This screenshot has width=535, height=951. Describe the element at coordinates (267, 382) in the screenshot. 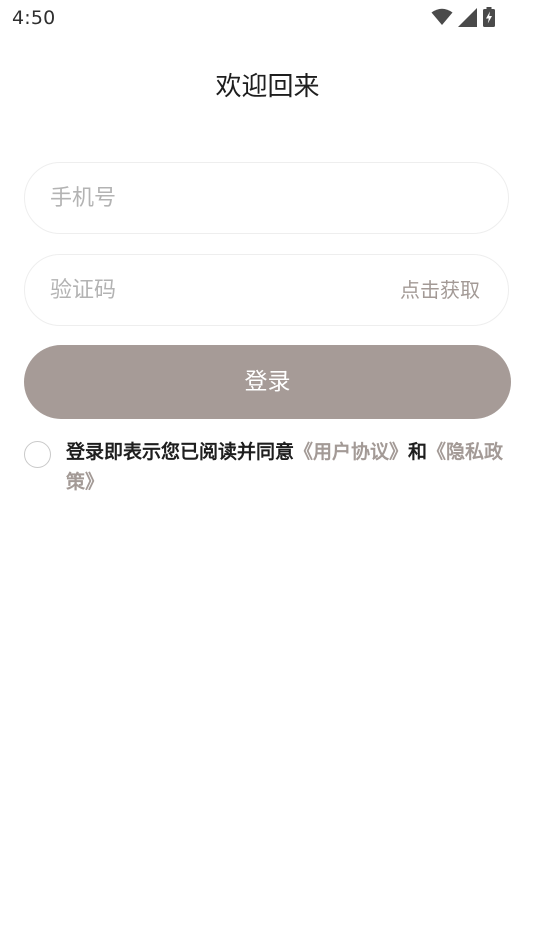

I see `login-button: 登录` at that location.